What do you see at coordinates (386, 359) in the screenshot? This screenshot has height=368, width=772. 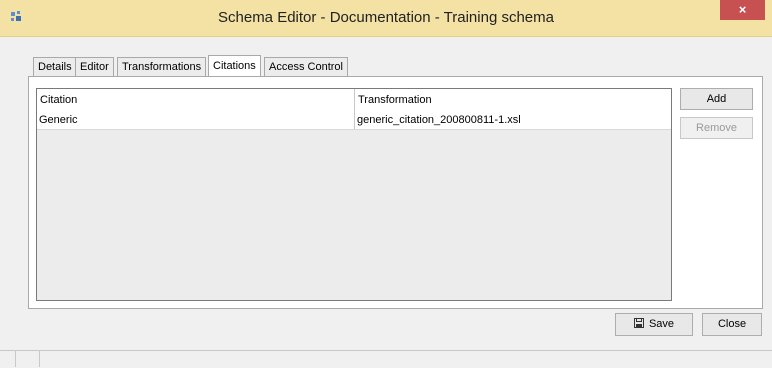 I see `status-bar` at bounding box center [386, 359].